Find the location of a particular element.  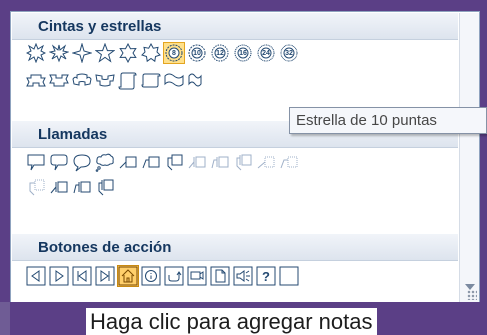

line-callout-3-no-border-shape is located at coordinates (36, 187).